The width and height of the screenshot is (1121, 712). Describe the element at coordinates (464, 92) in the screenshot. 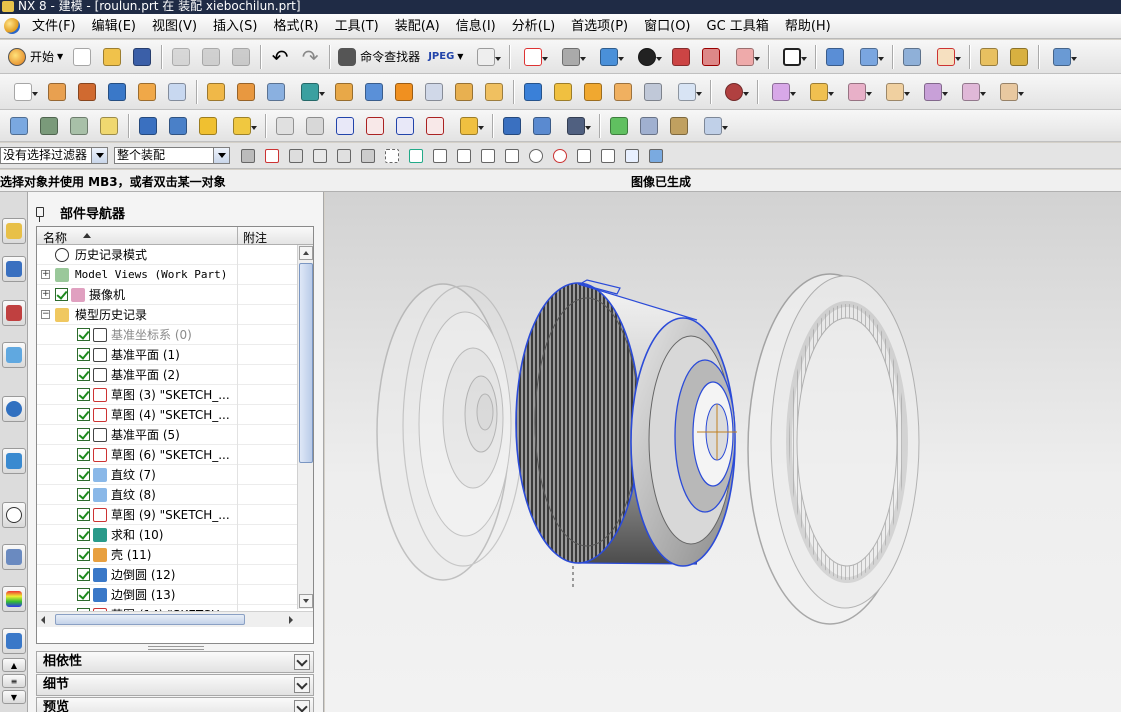

I see `shell-button` at that location.